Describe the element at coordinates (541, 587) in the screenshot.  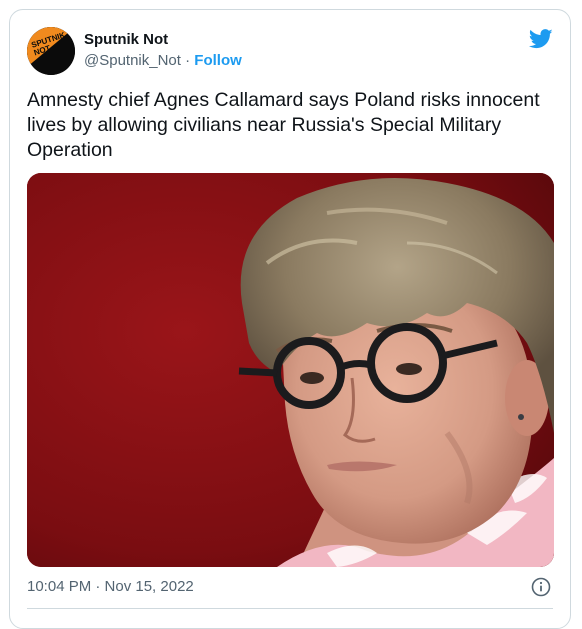
I see `info-icon` at that location.